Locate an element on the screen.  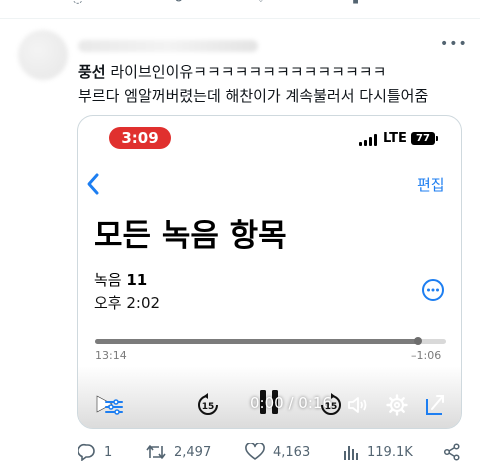
author-name-blurred is located at coordinates (168, 46).